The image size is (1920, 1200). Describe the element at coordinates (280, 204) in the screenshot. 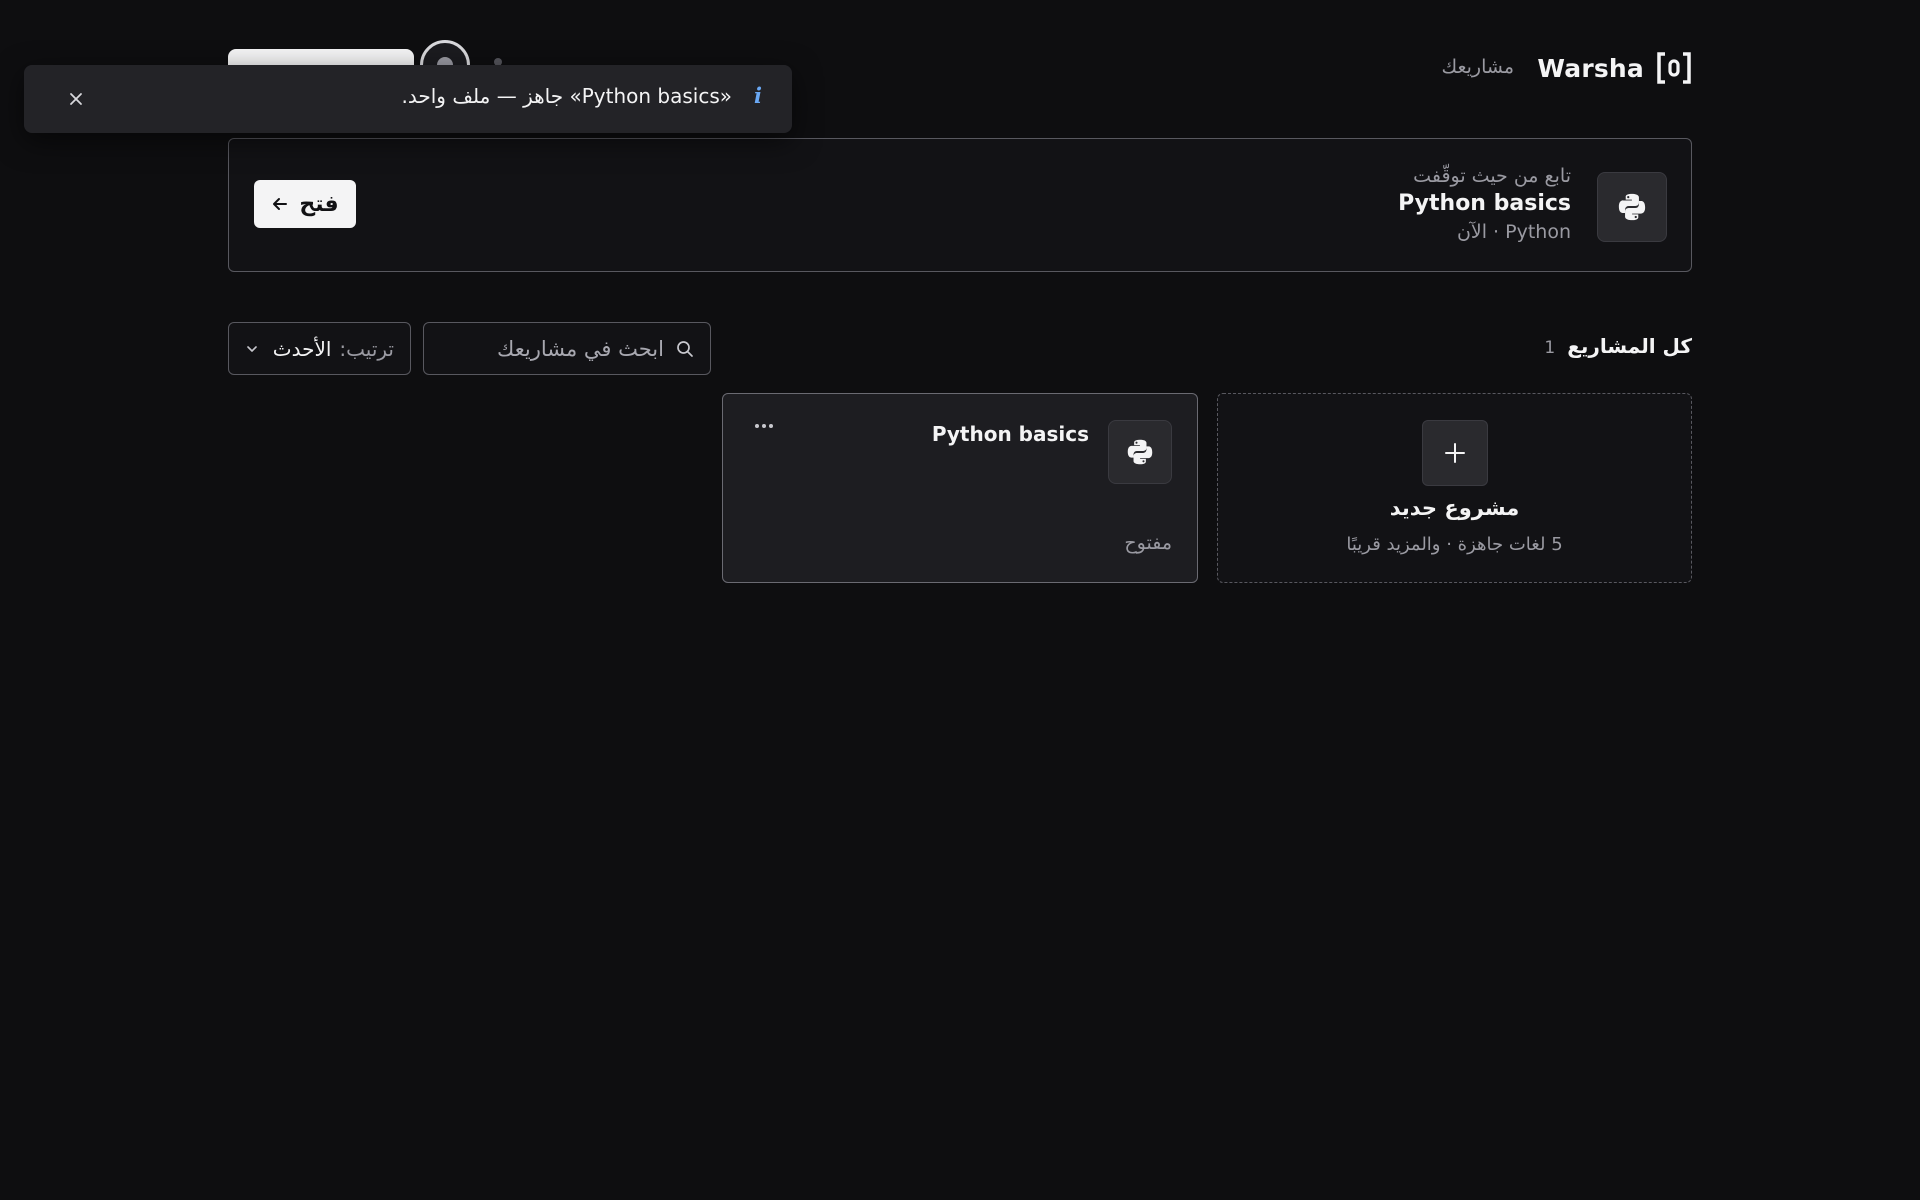

I see `arrow-left-icon` at that location.